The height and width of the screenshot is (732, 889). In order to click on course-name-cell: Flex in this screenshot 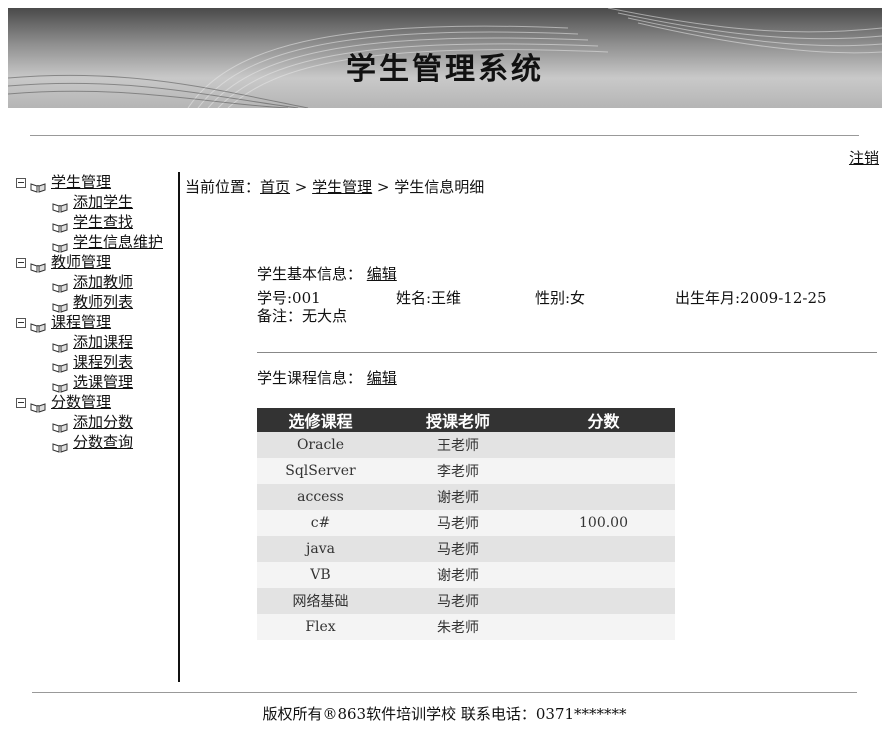, I will do `click(320, 627)`.